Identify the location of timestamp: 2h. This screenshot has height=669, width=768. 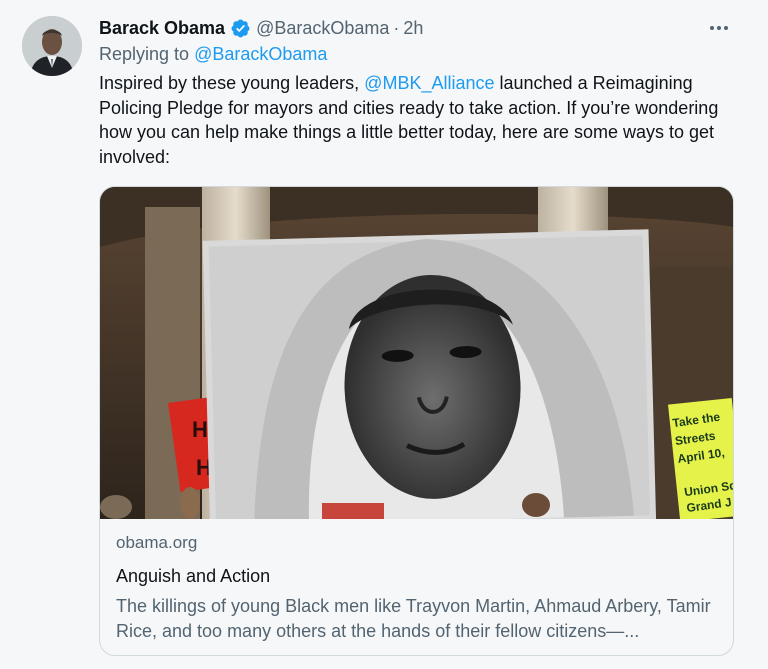
(413, 28).